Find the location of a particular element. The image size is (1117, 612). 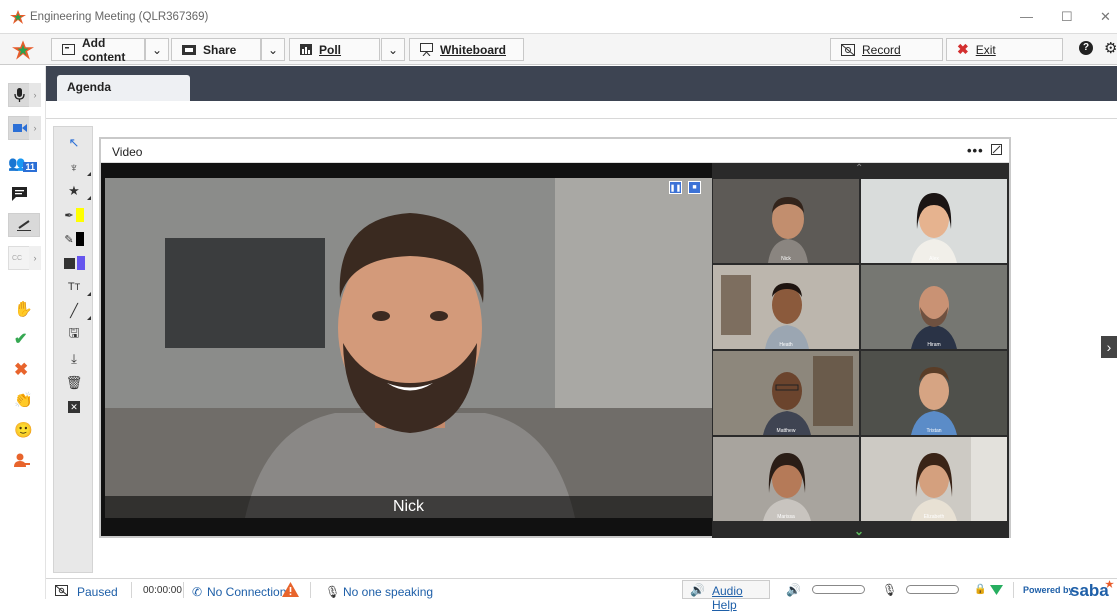

poll-dropdown: ⌄ is located at coordinates (393, 49).